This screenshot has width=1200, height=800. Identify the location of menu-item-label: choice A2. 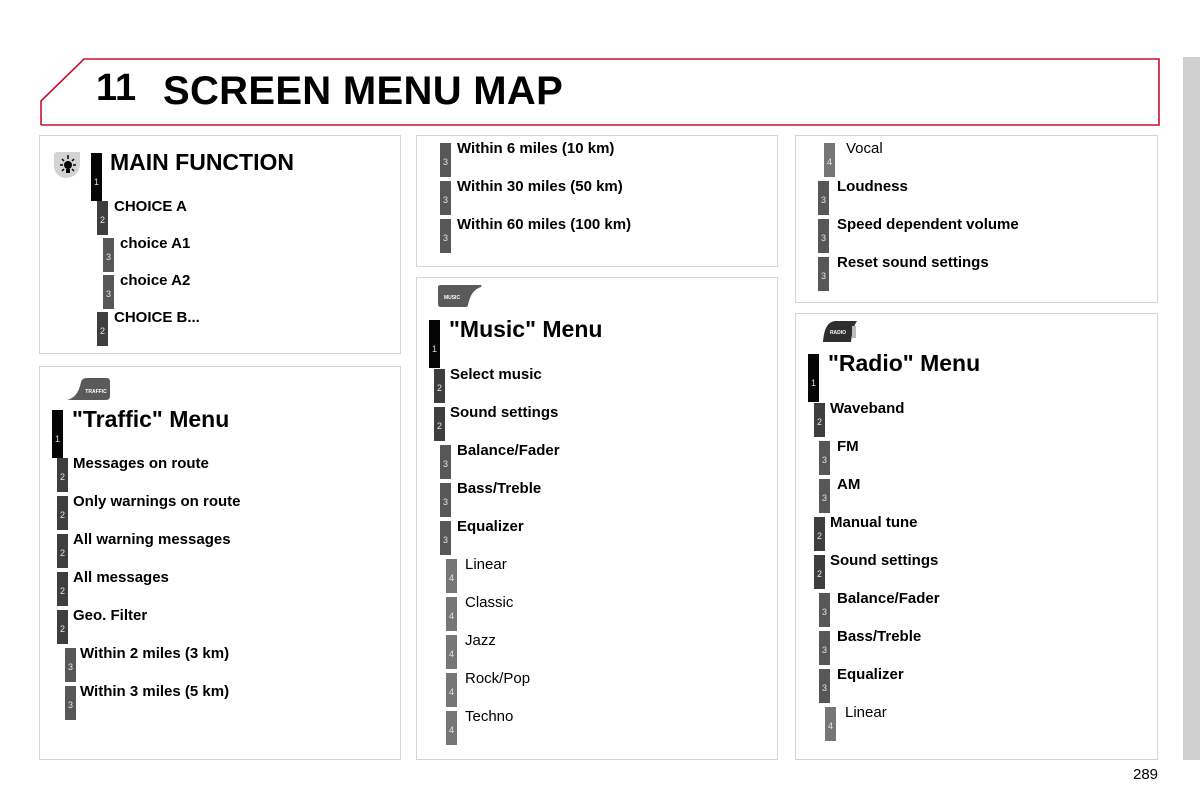
(155, 280).